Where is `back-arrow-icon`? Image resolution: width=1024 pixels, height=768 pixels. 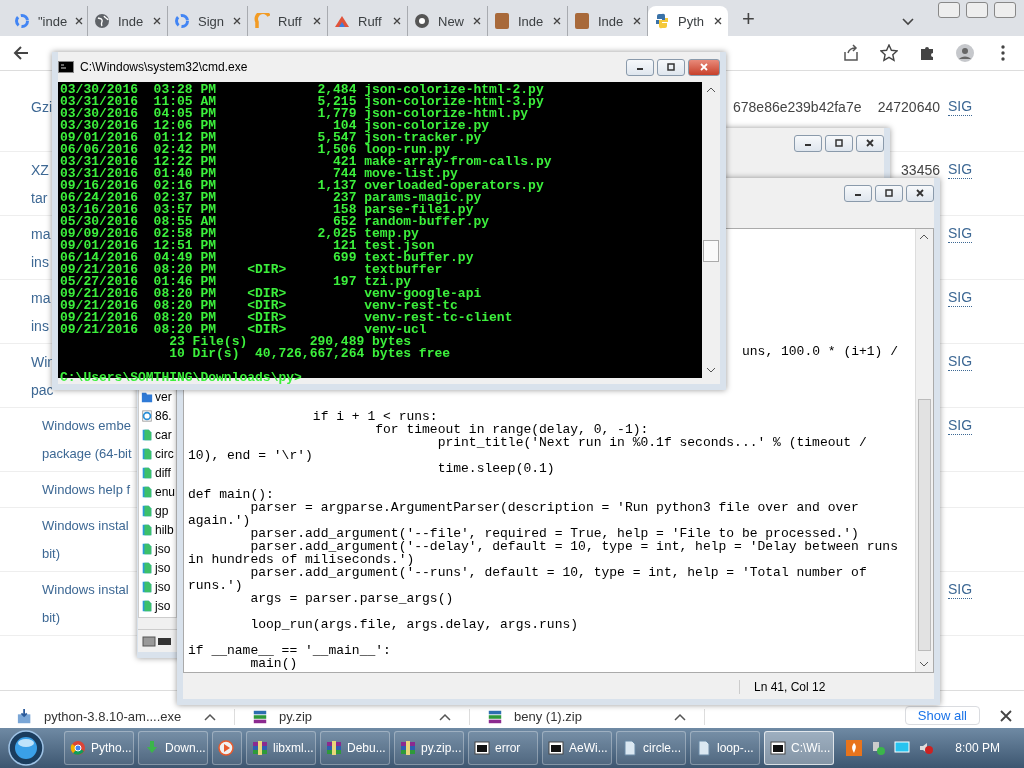 back-arrow-icon is located at coordinates (21, 53).